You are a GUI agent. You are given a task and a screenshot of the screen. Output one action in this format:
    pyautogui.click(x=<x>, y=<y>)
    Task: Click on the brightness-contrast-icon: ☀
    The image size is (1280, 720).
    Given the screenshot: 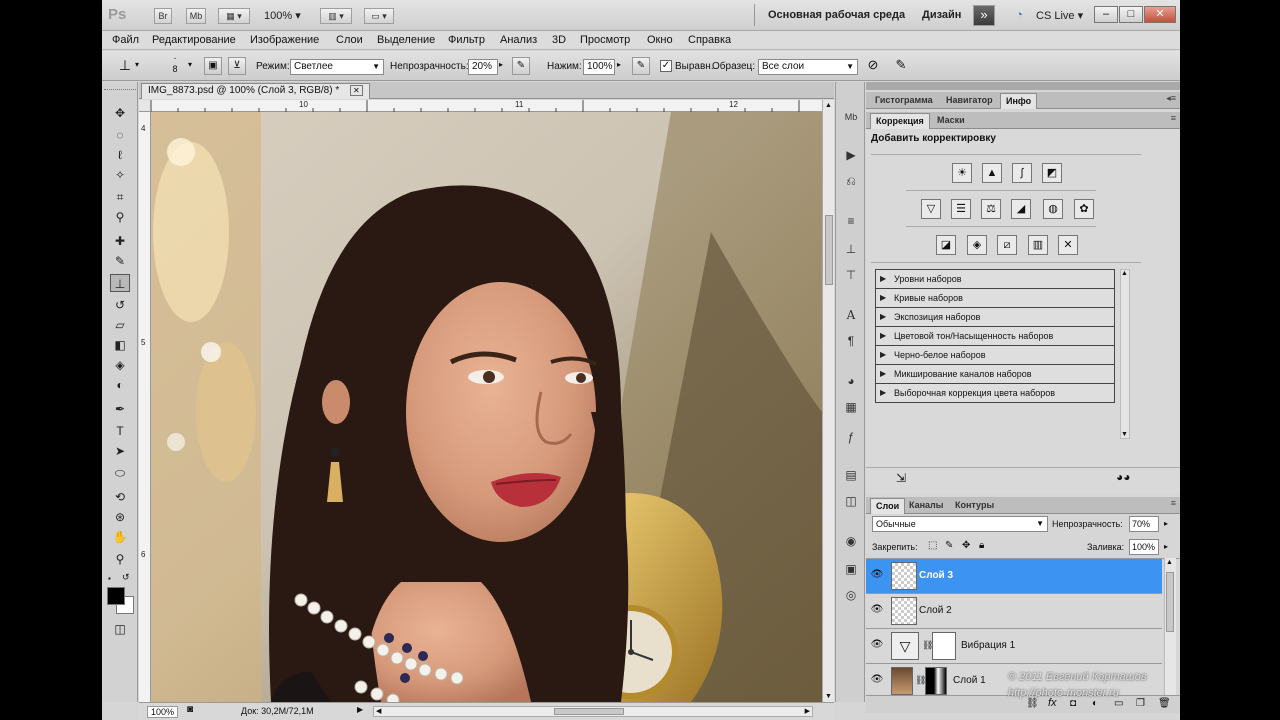 What is the action you would take?
    pyautogui.click(x=962, y=173)
    